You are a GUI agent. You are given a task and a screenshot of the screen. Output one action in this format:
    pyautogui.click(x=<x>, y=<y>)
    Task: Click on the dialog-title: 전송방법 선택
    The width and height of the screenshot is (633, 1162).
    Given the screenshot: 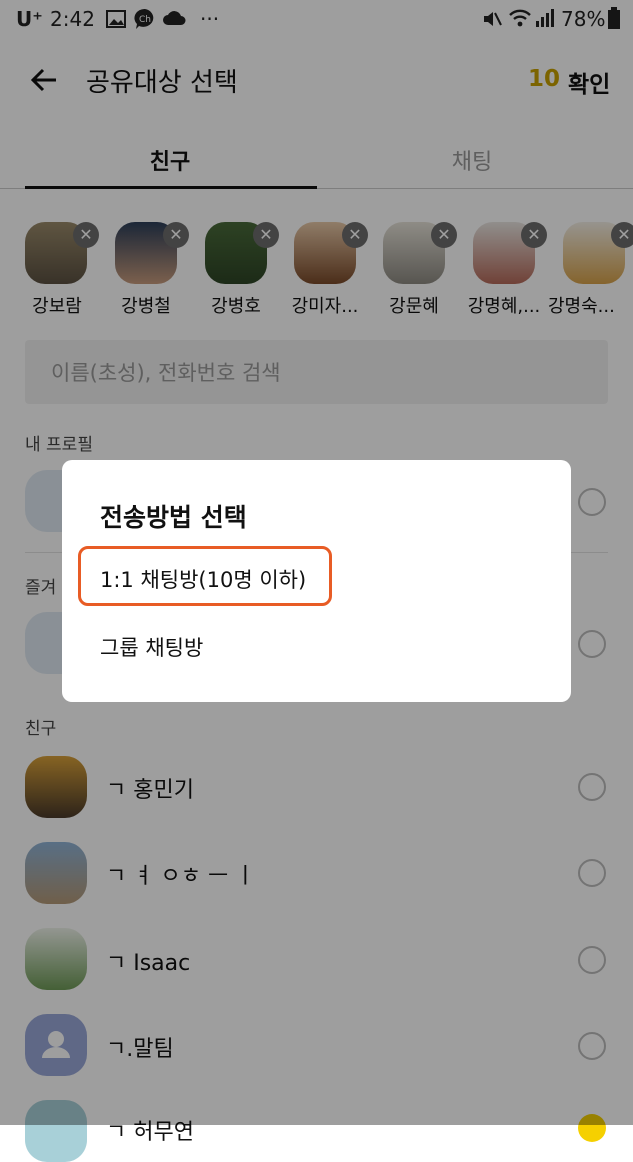 What is the action you would take?
    pyautogui.click(x=173, y=517)
    